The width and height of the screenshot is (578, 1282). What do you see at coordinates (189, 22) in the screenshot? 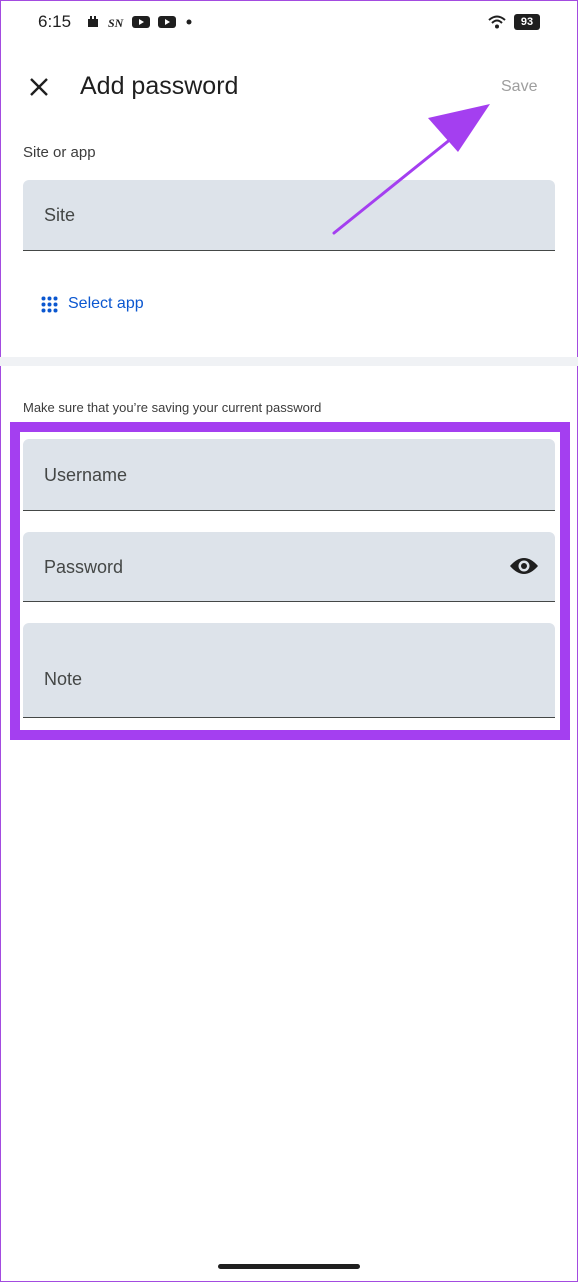
I see `dot-icon` at bounding box center [189, 22].